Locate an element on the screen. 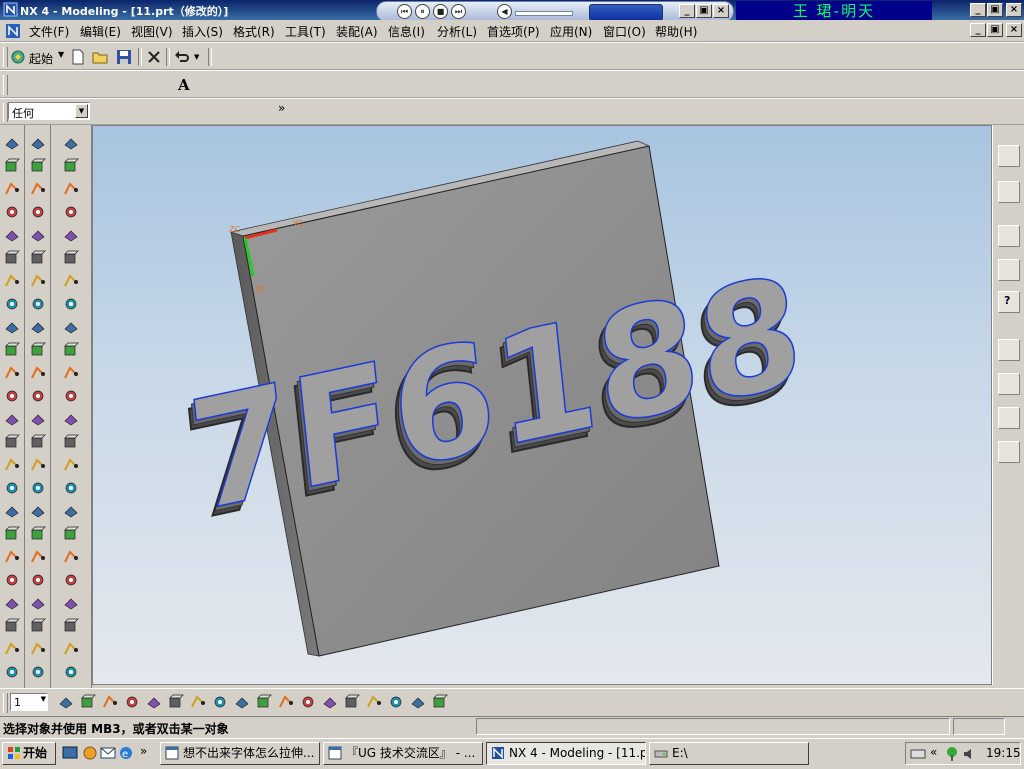 This screenshot has height=769, width=1024. menu-analysis: 分析(L) is located at coordinates (457, 31).